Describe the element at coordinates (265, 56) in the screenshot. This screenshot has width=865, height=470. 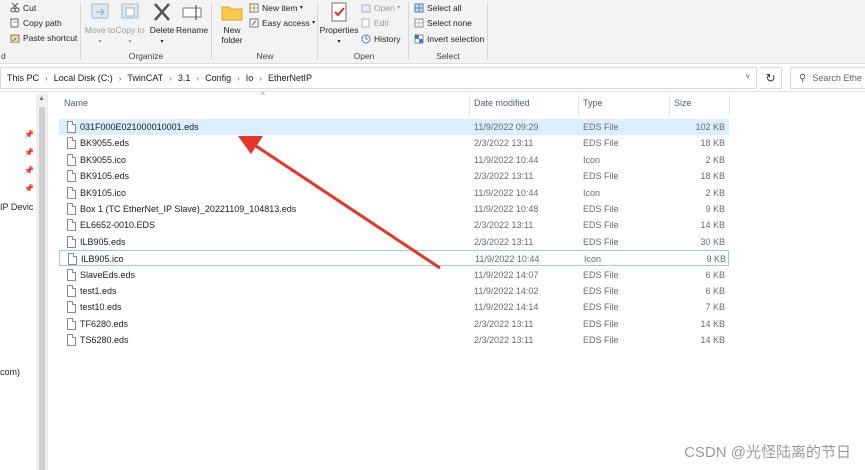
I see `new-group-label: New` at that location.